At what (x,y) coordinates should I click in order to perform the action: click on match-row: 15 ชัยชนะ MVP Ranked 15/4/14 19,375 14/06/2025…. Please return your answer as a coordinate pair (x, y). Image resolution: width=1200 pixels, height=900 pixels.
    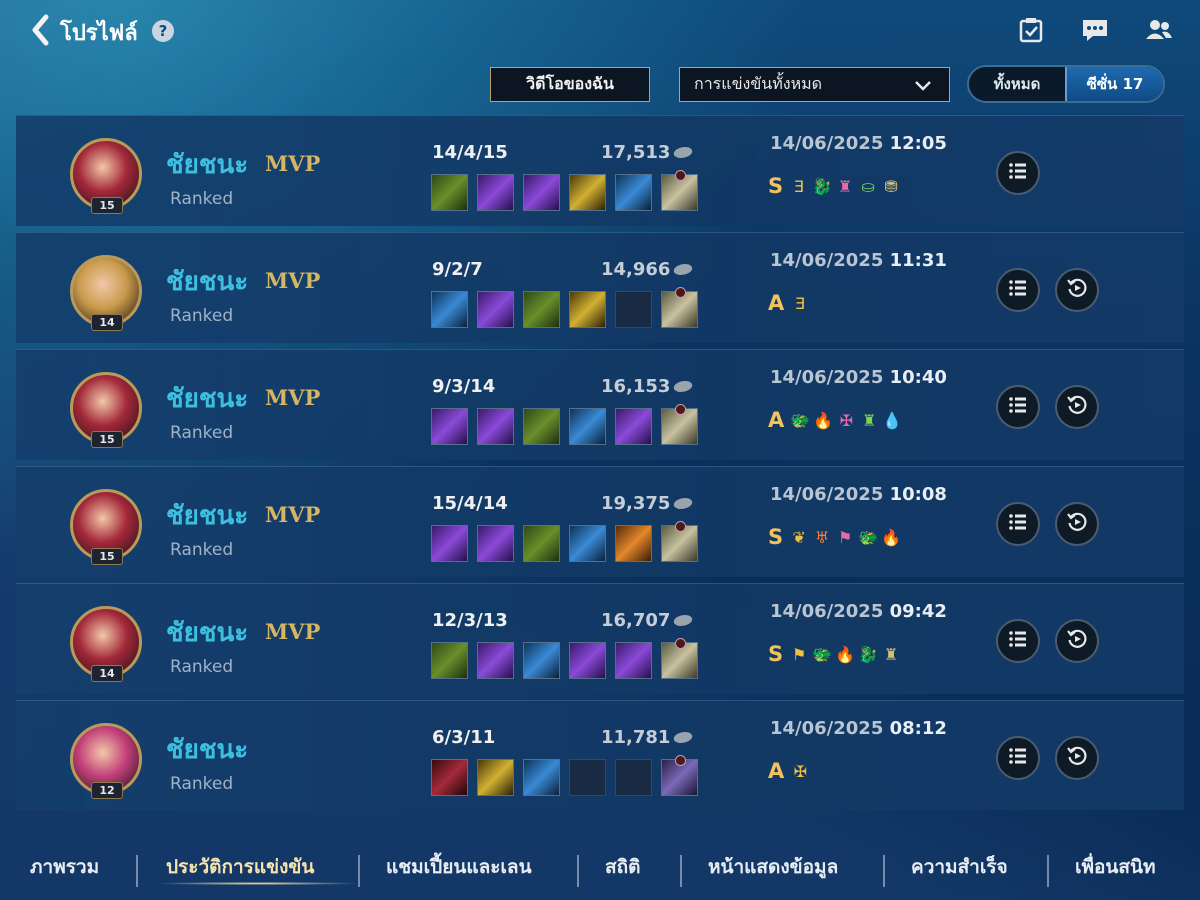
    Looking at the image, I should click on (600, 521).